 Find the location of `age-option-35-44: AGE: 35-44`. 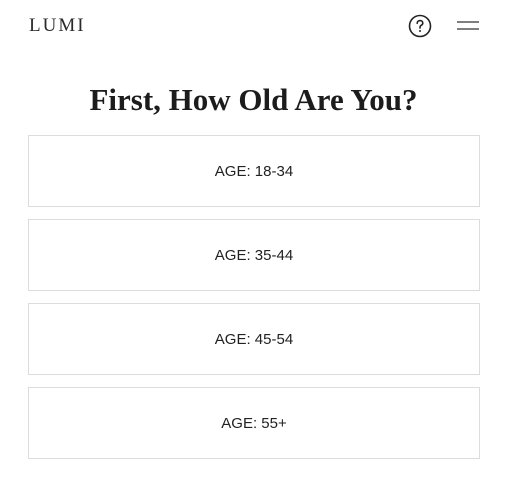

age-option-35-44: AGE: 35-44 is located at coordinates (254, 255).